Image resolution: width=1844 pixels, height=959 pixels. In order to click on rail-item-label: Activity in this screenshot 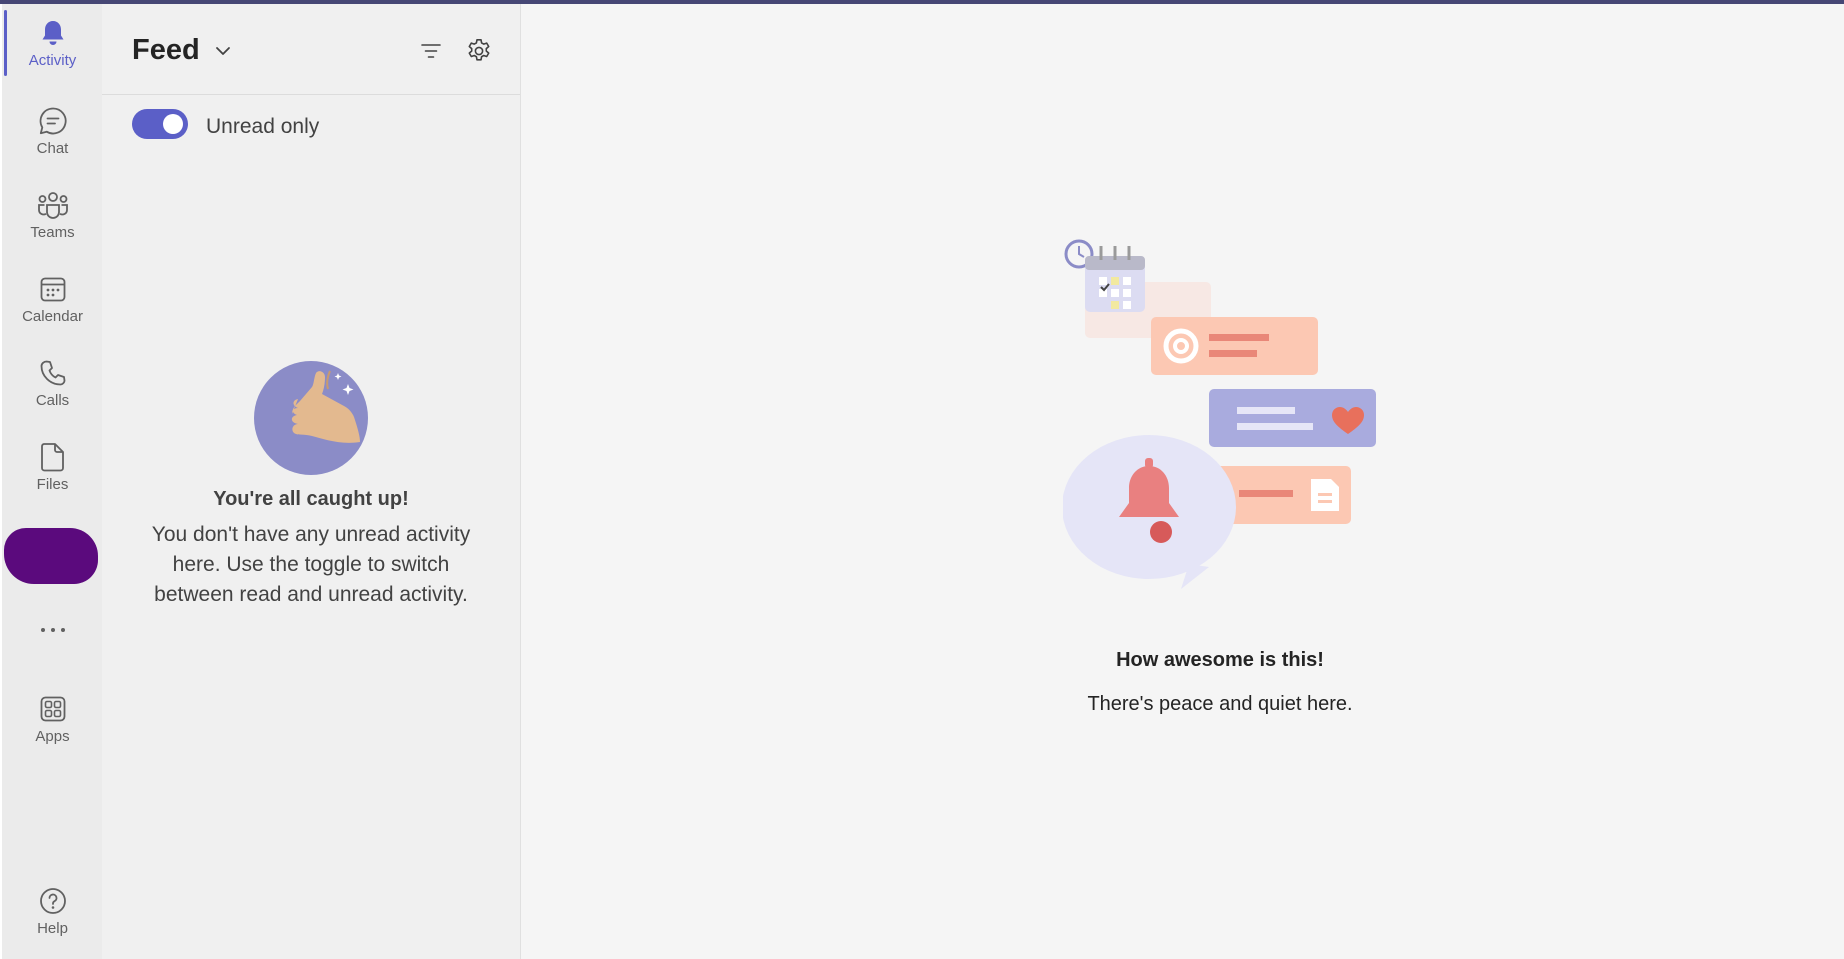, I will do `click(52, 60)`.